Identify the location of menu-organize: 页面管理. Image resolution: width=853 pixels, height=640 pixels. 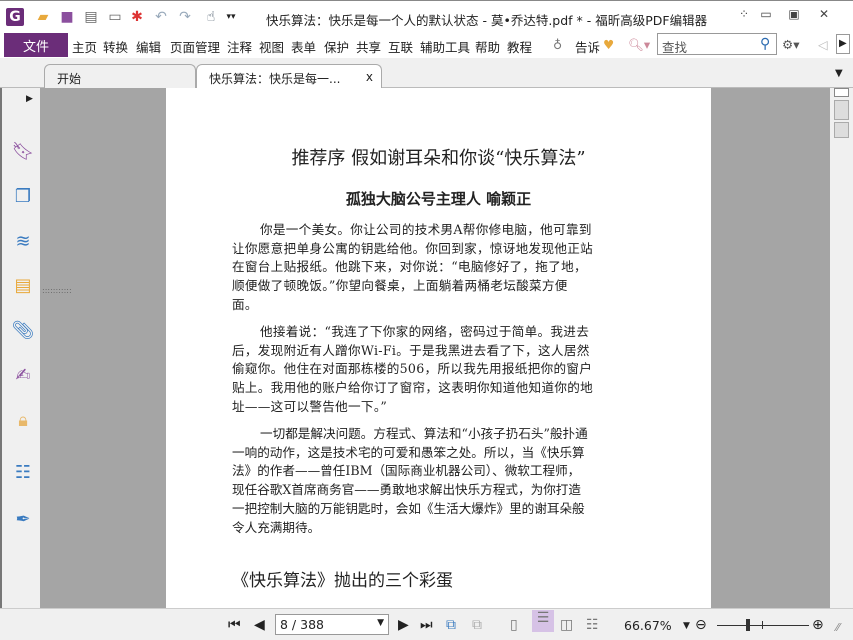
(195, 46).